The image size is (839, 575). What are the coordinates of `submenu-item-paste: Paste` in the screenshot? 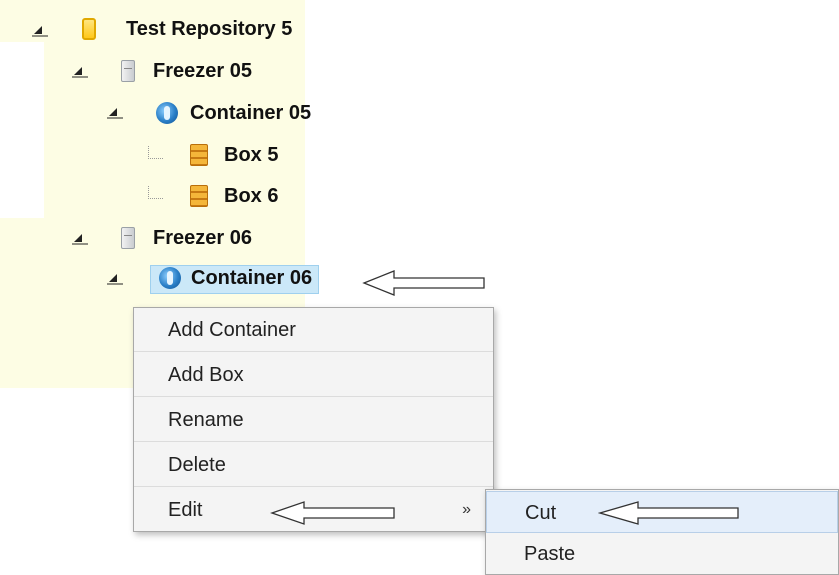 It's located at (662, 554).